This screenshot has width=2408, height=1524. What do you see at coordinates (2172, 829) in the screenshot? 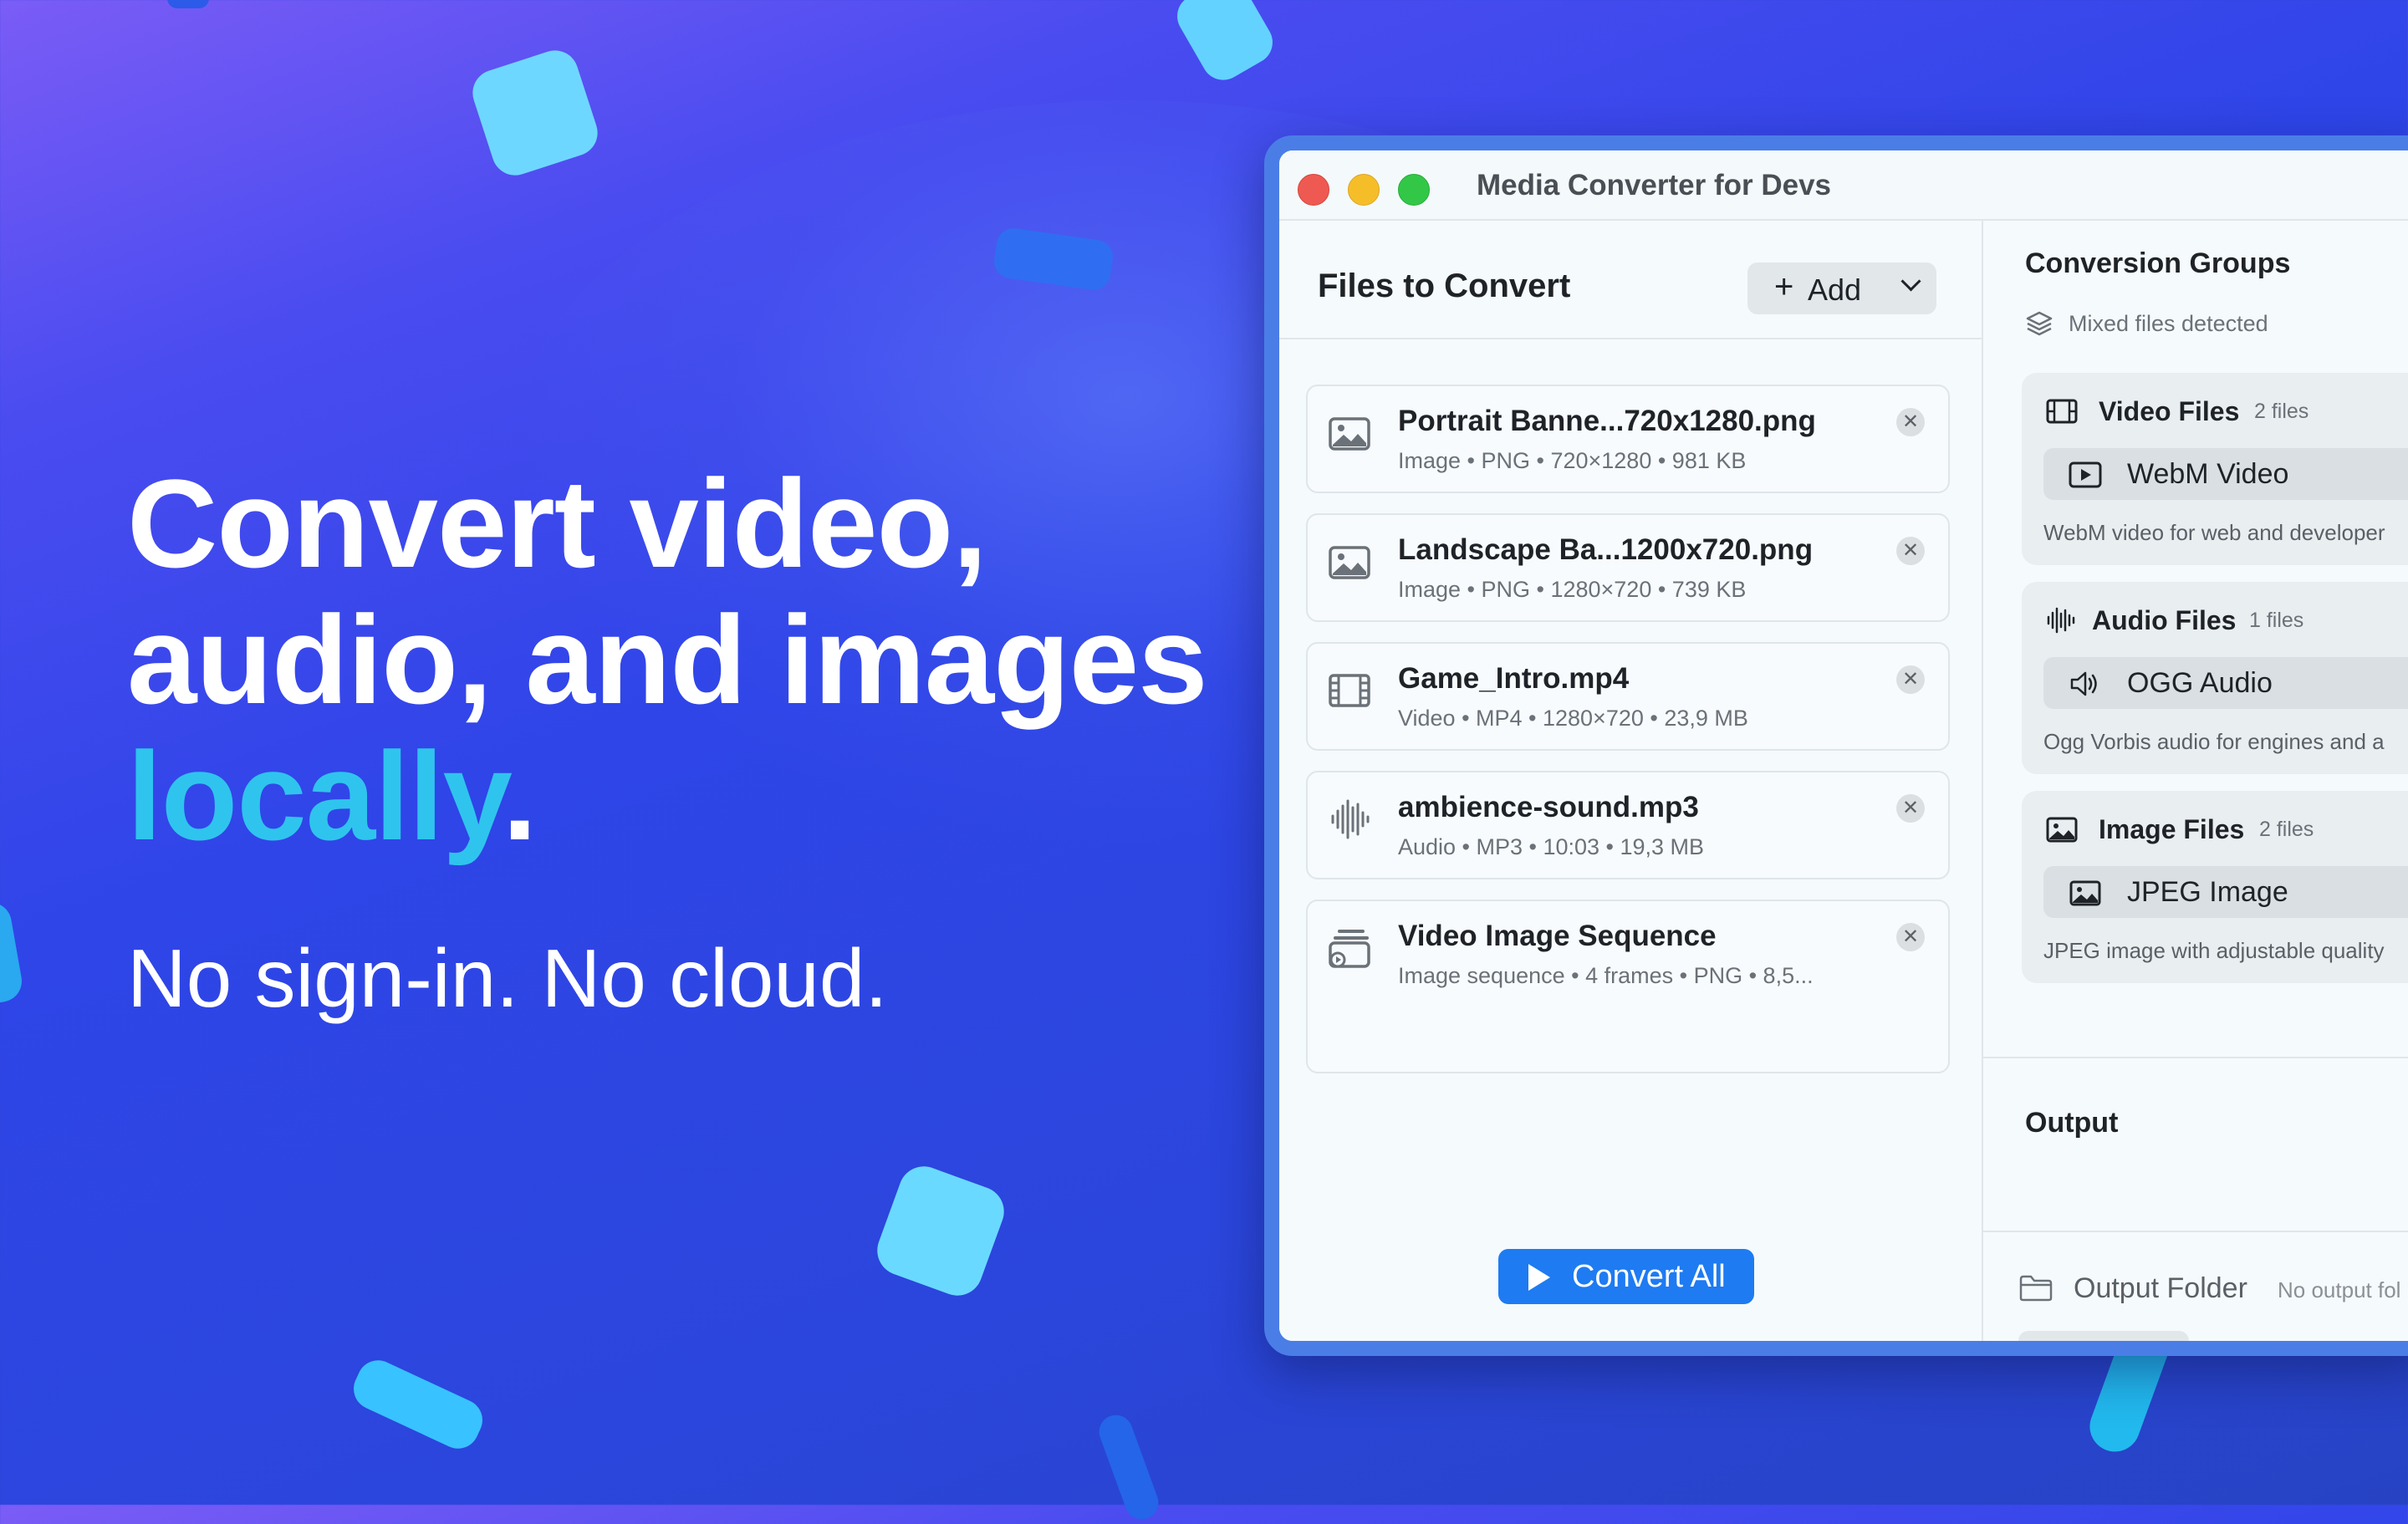
I see `group-title: Image Files` at bounding box center [2172, 829].